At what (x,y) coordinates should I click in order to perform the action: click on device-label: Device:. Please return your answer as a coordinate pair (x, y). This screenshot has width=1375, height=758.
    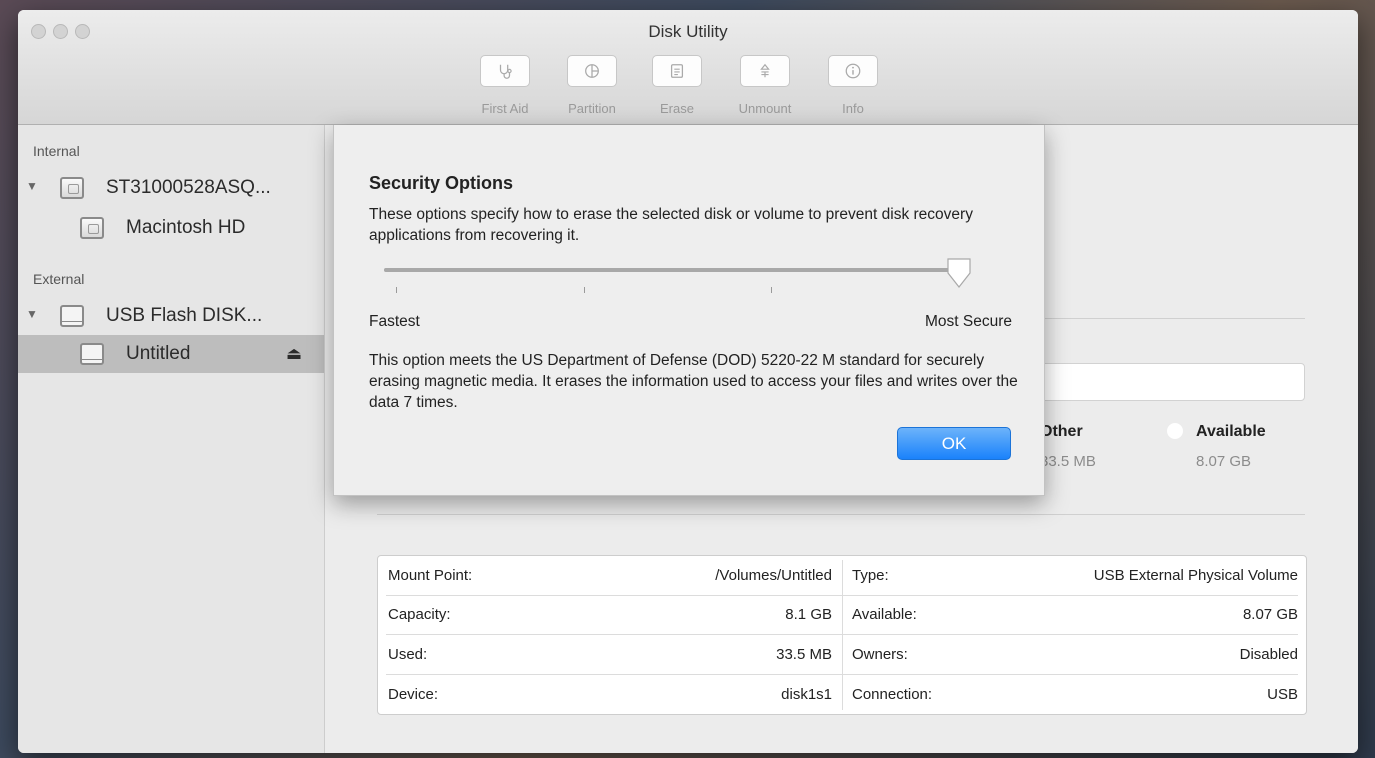
    Looking at the image, I should click on (413, 694).